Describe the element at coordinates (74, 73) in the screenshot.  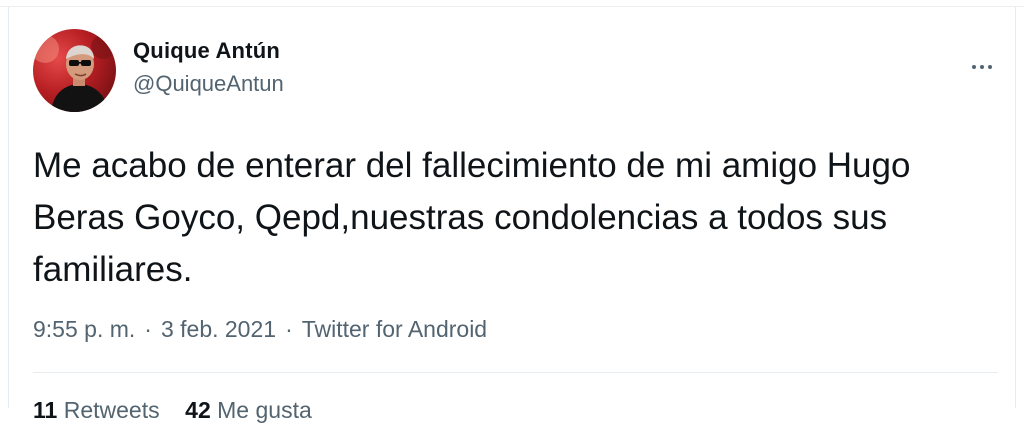
I see `avatar-image` at that location.